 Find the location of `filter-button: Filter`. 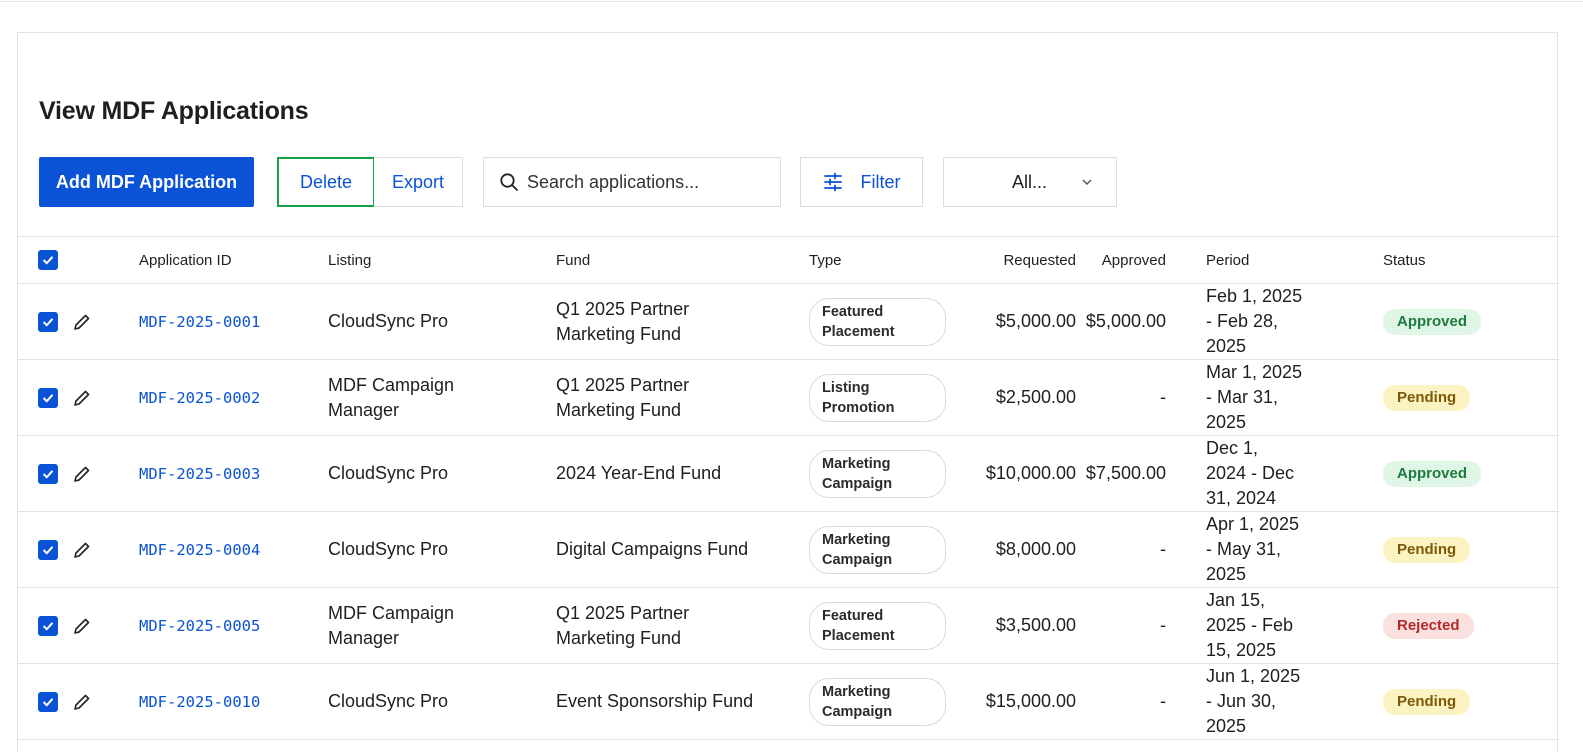

filter-button: Filter is located at coordinates (861, 182).